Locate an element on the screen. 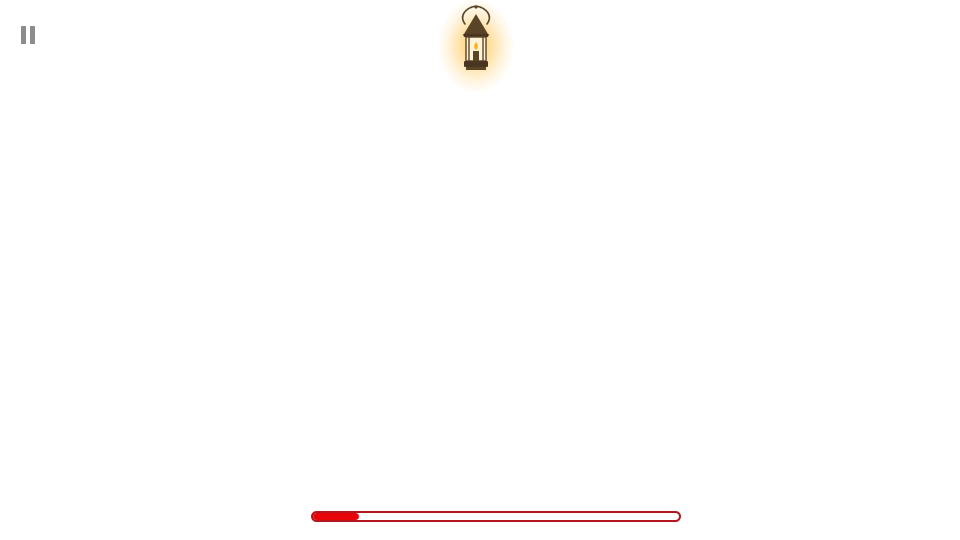 The height and width of the screenshot is (540, 960). pause-button is located at coordinates (28, 35).